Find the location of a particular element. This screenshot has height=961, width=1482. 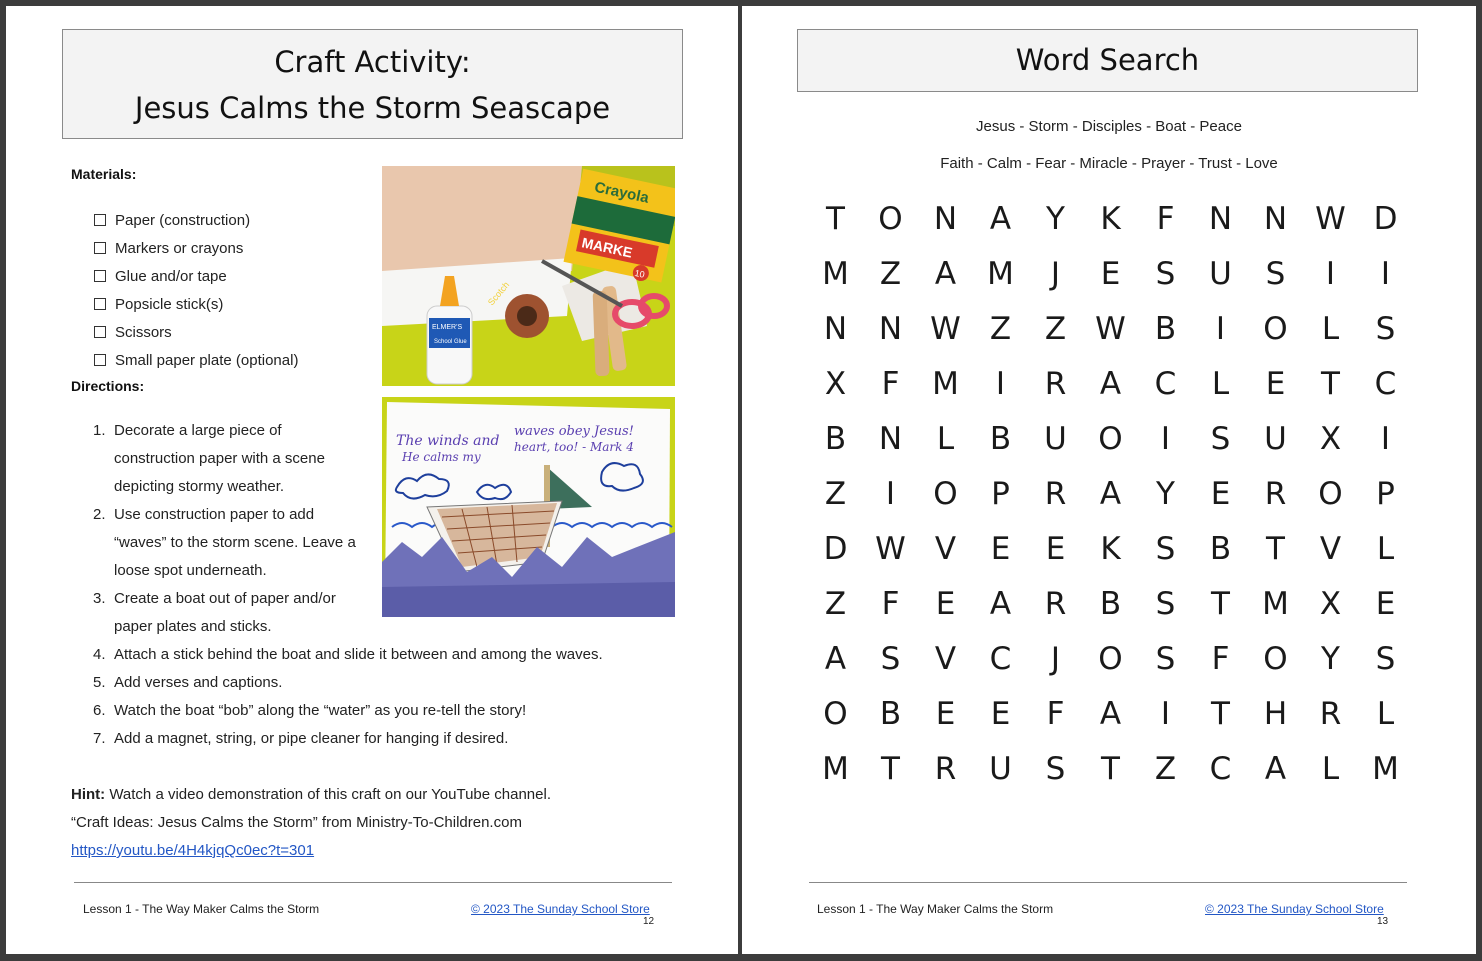

grid-letter: P is located at coordinates (1385, 494).